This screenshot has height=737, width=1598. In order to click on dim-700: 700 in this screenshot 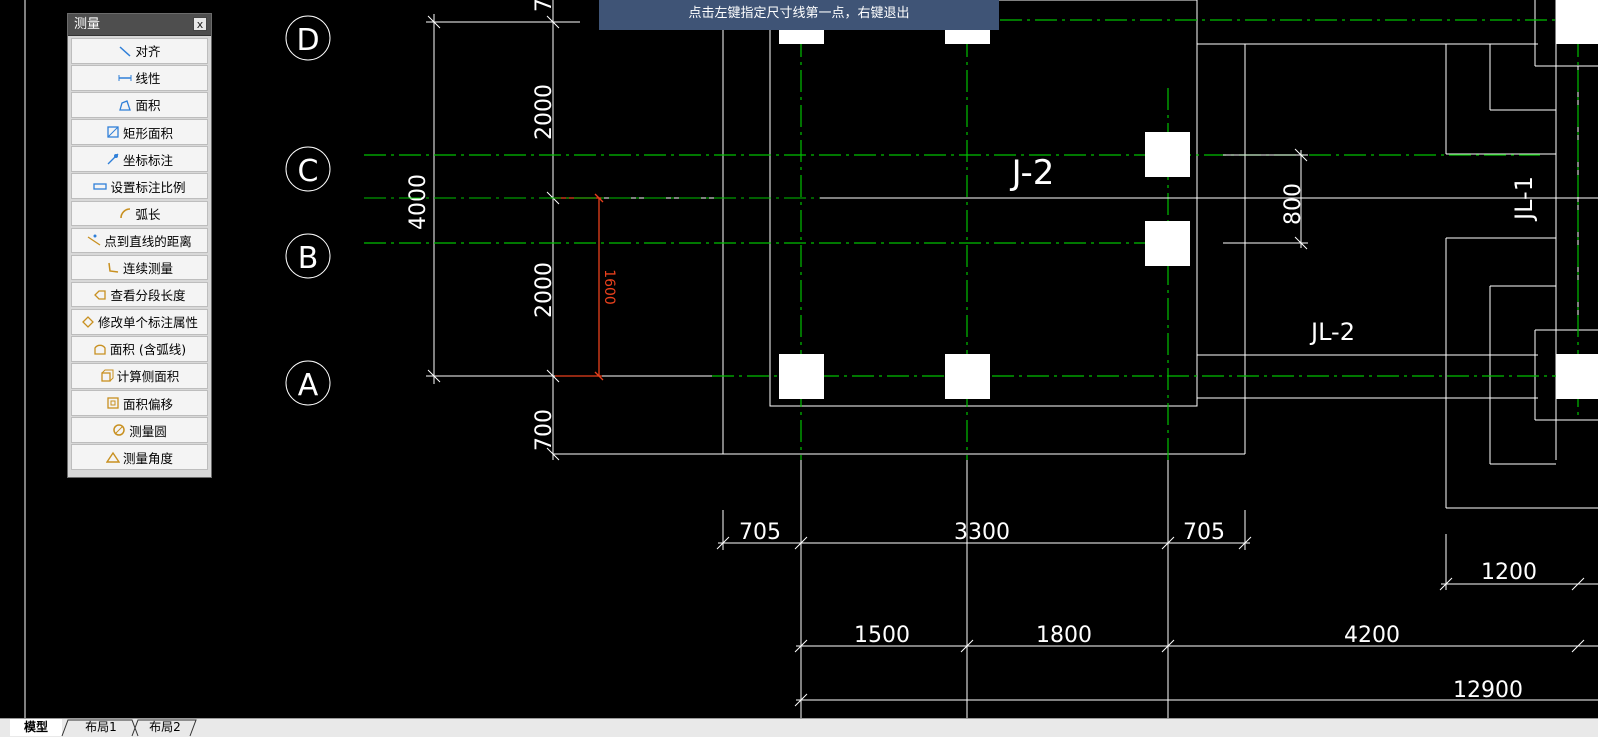, I will do `click(544, 430)`.